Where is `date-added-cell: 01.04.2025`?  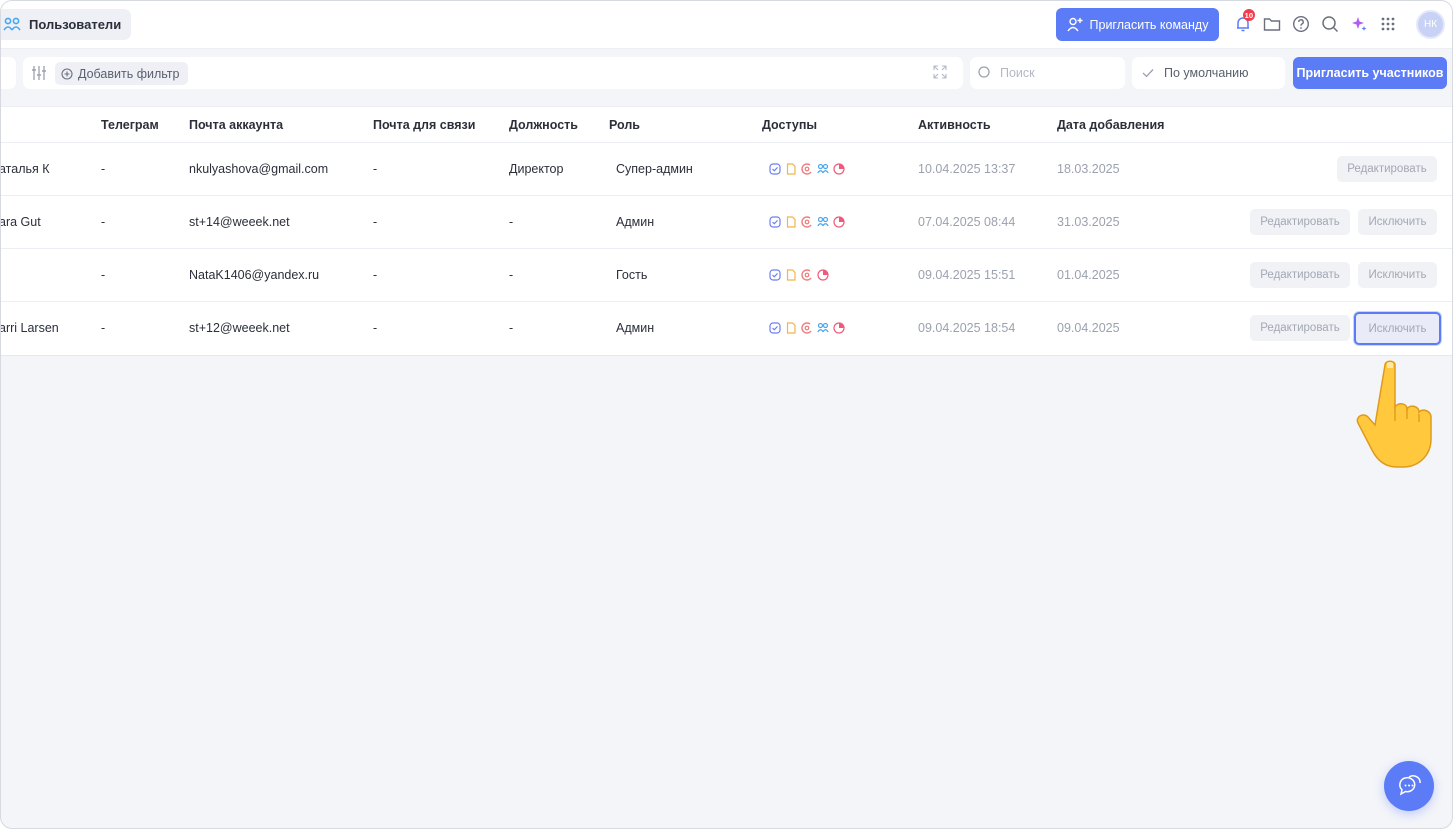
date-added-cell: 01.04.2025 is located at coordinates (1088, 275).